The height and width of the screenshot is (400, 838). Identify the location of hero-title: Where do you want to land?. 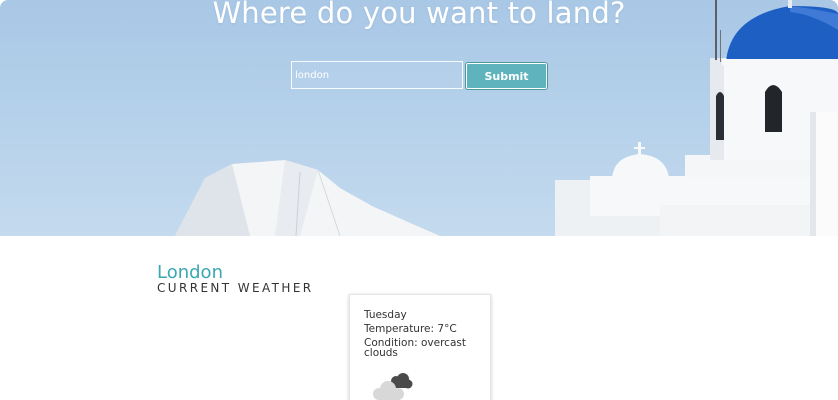
(419, 15).